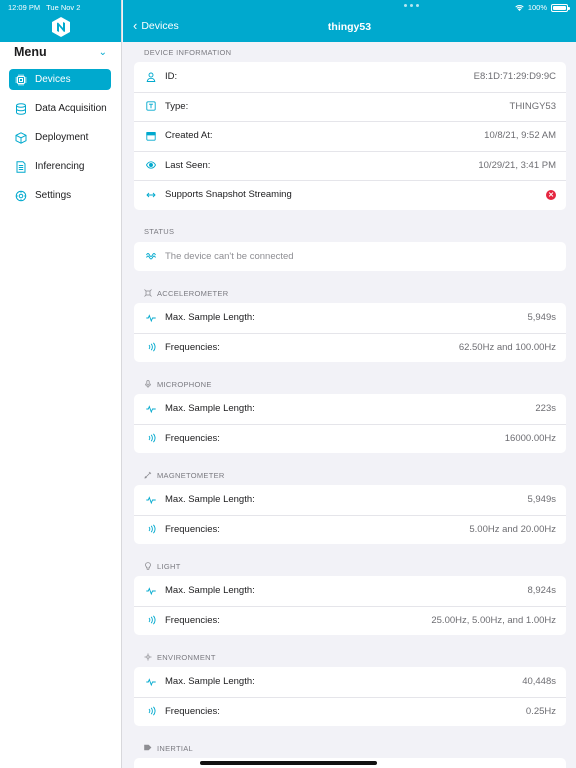  What do you see at coordinates (350, 566) in the screenshot?
I see `section-header-light: LIGHT` at bounding box center [350, 566].